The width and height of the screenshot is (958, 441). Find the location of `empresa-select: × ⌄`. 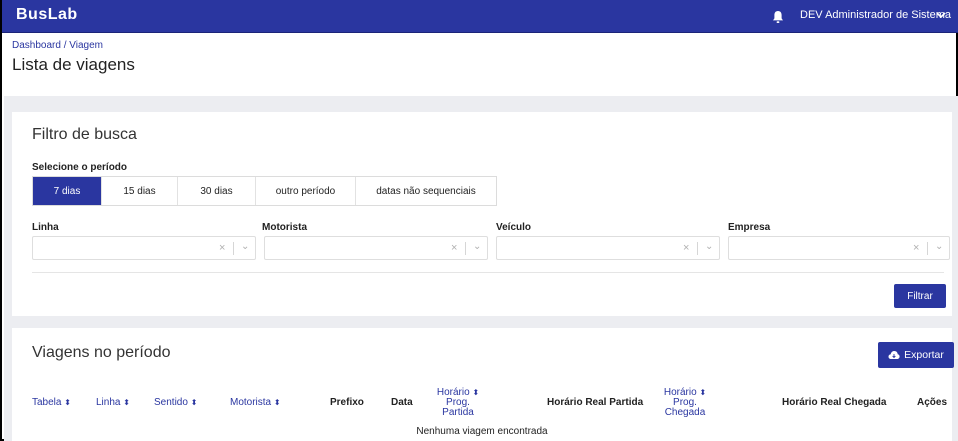

empresa-select: × ⌄ is located at coordinates (839, 248).